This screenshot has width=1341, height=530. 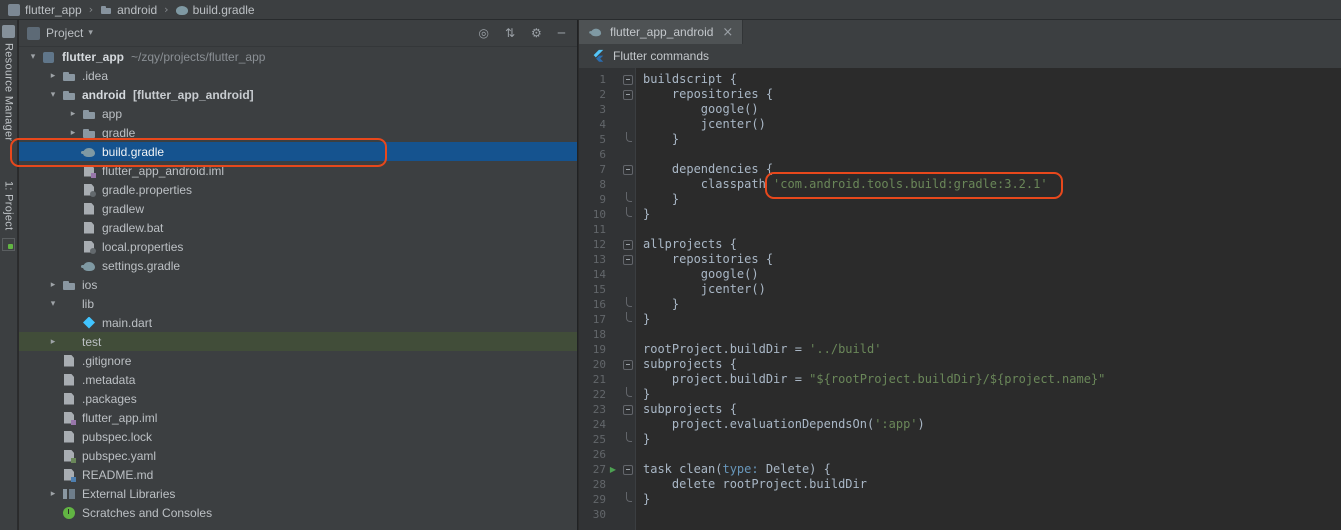 I want to click on tree-item-local-properties: local.properties, so click(x=298, y=246).